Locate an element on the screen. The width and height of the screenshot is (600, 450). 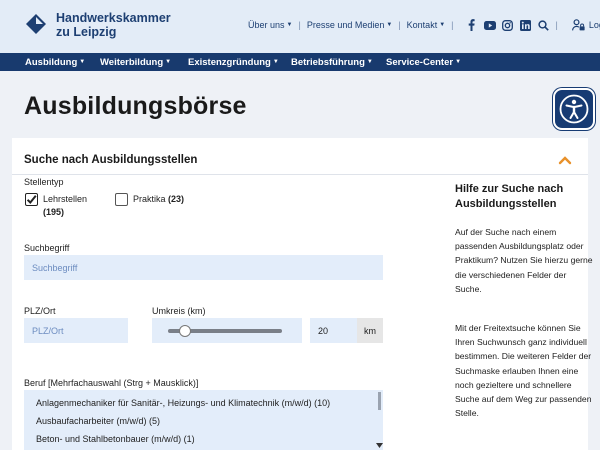
praktika-count: (23) is located at coordinates (176, 199).